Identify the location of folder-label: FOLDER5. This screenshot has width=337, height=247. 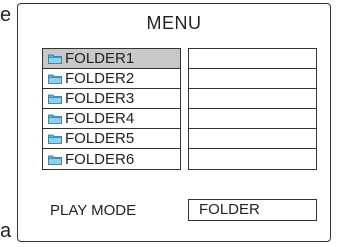
(100, 138).